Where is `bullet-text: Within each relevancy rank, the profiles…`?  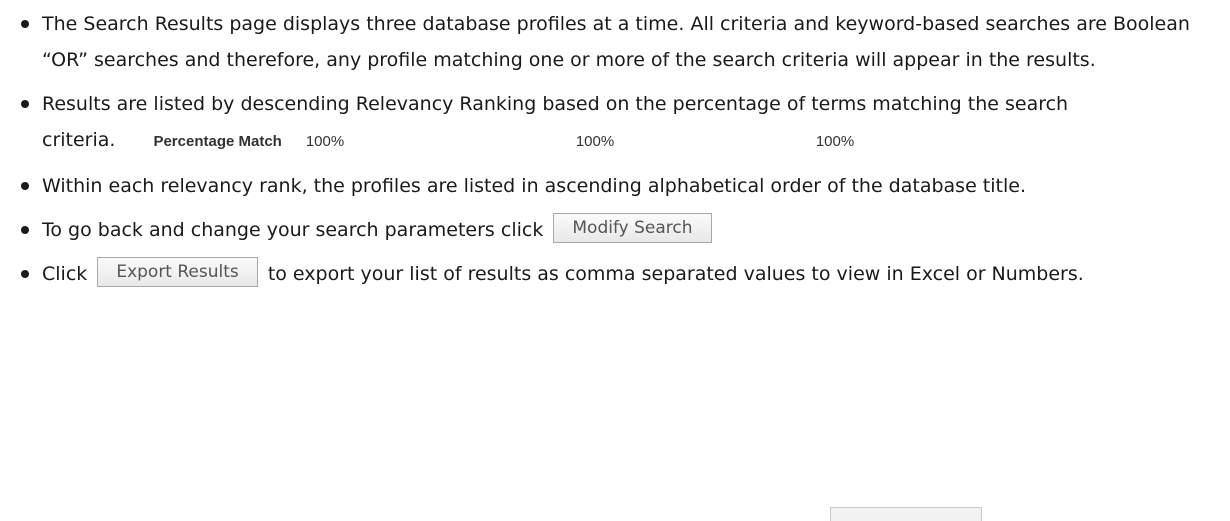
bullet-text: Within each relevancy rank, the profiles… is located at coordinates (534, 186).